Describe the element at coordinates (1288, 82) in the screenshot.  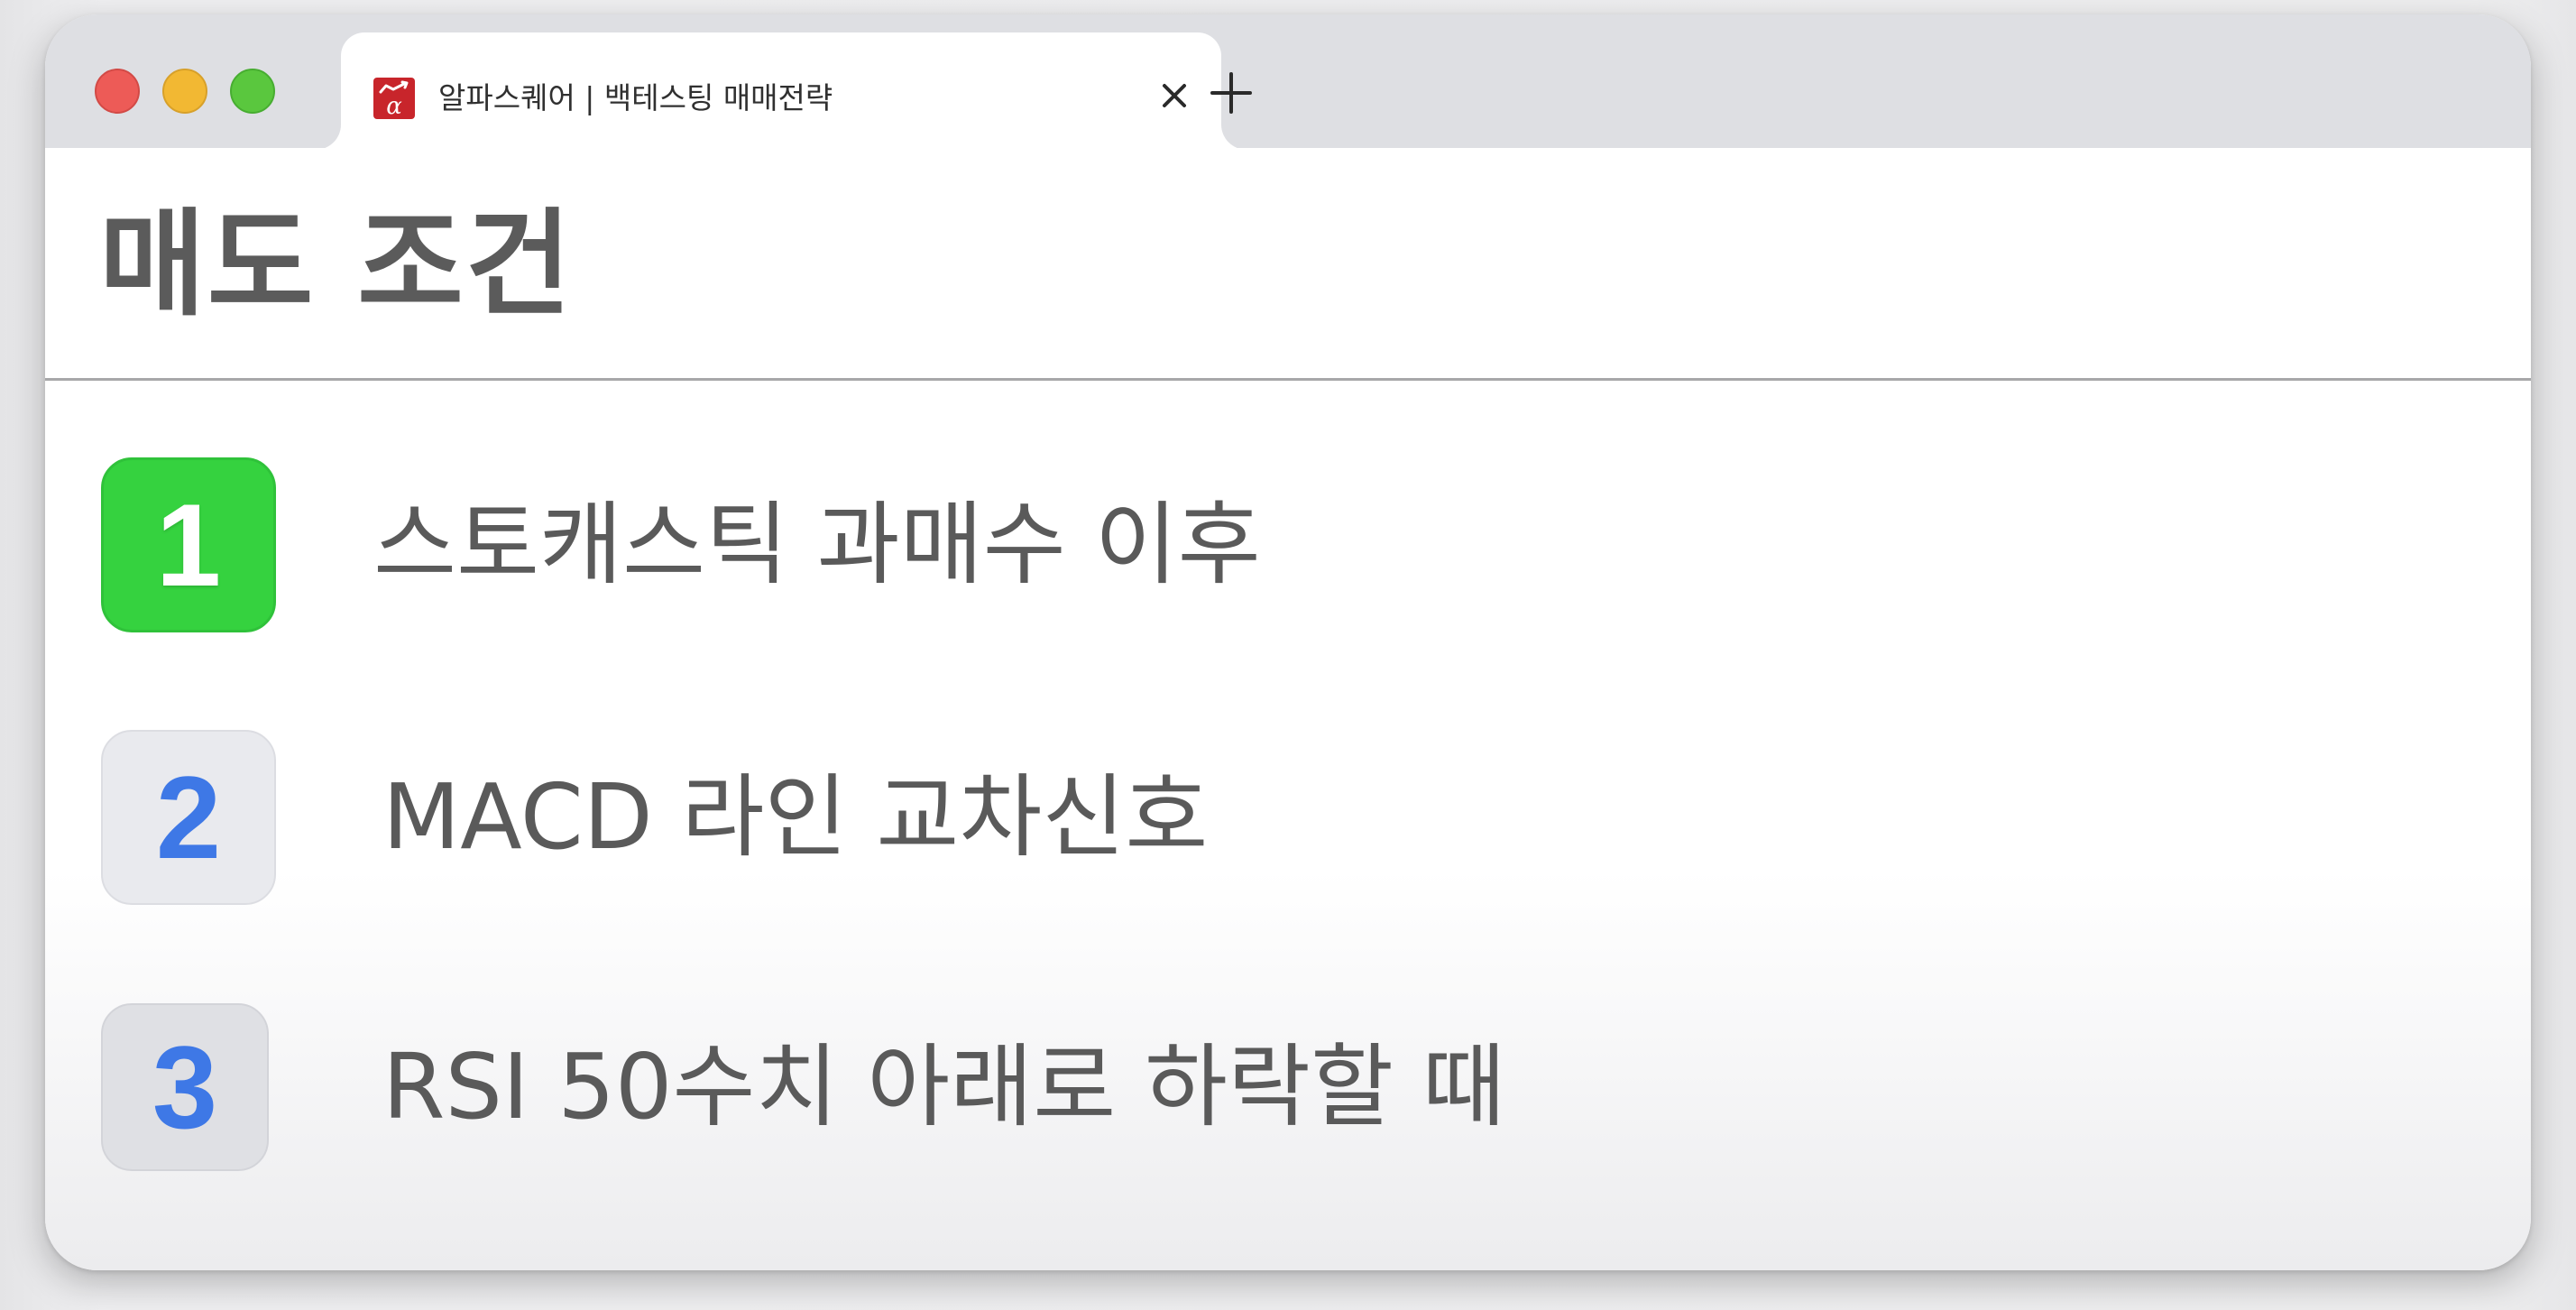
I see `browser-titlebar: α 알파스퀘어 | 백테스팅 매매전략` at that location.